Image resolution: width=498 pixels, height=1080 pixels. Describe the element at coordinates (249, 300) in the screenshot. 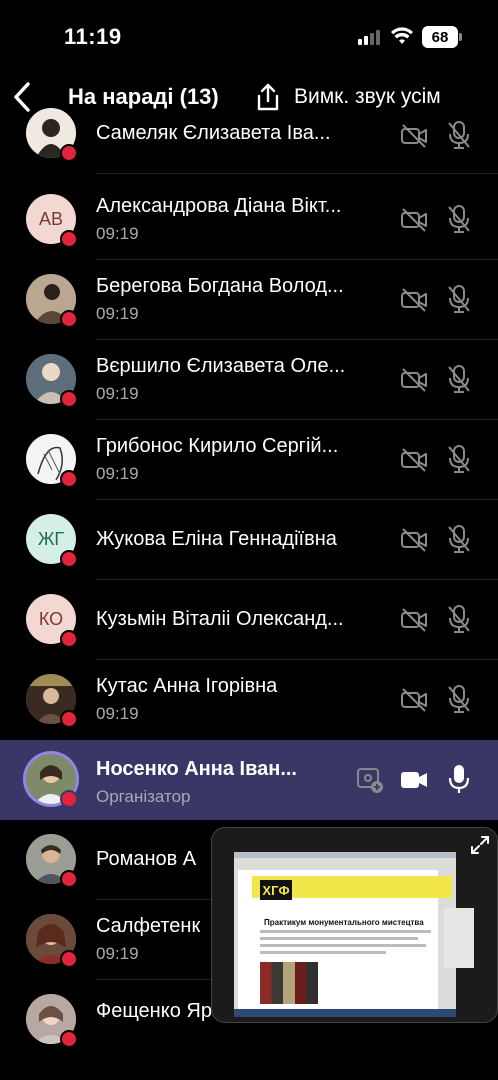

I see `participant-row: Берегова Богдана Волод... 09:19` at that location.